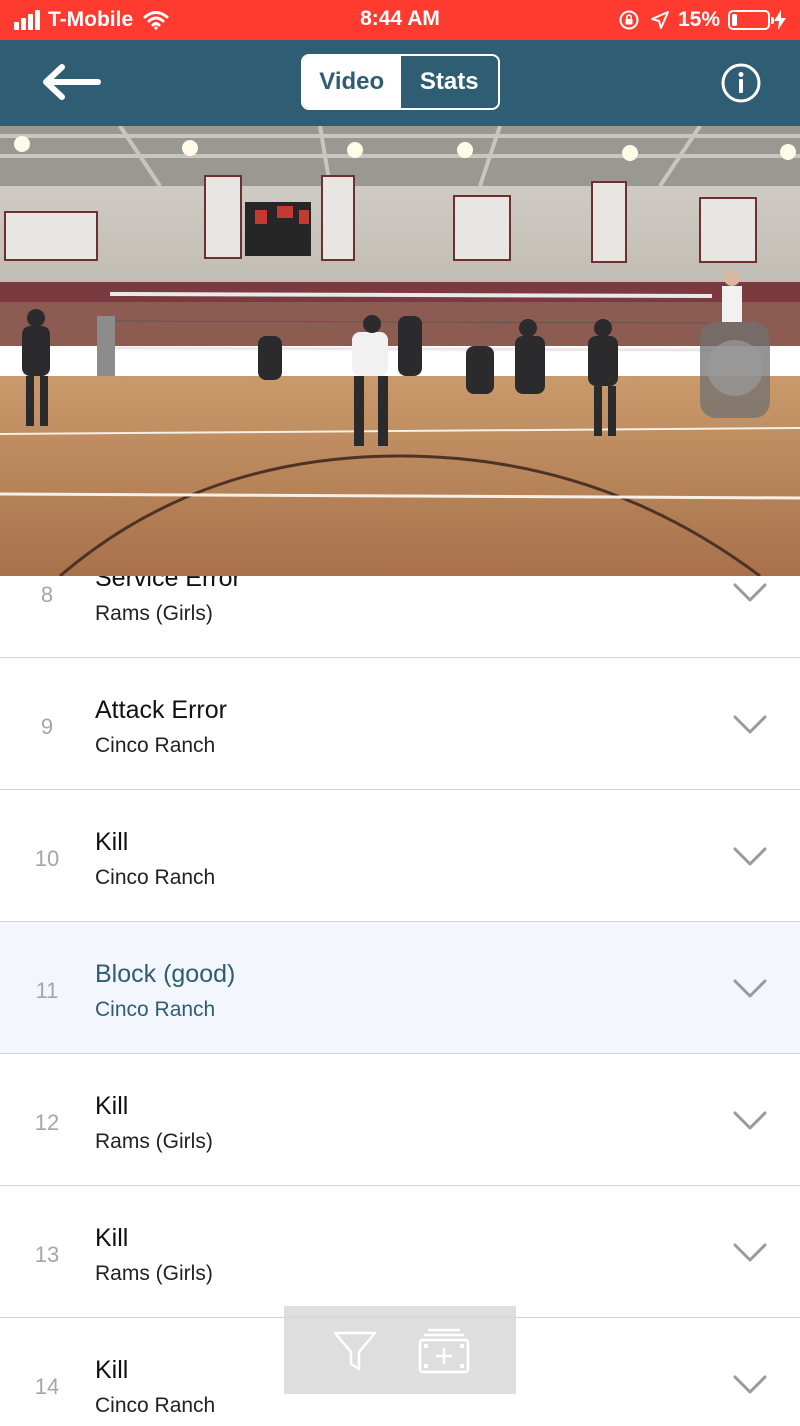 The width and height of the screenshot is (800, 1426). Describe the element at coordinates (629, 20) in the screenshot. I see `orientation-lock-icon` at that location.